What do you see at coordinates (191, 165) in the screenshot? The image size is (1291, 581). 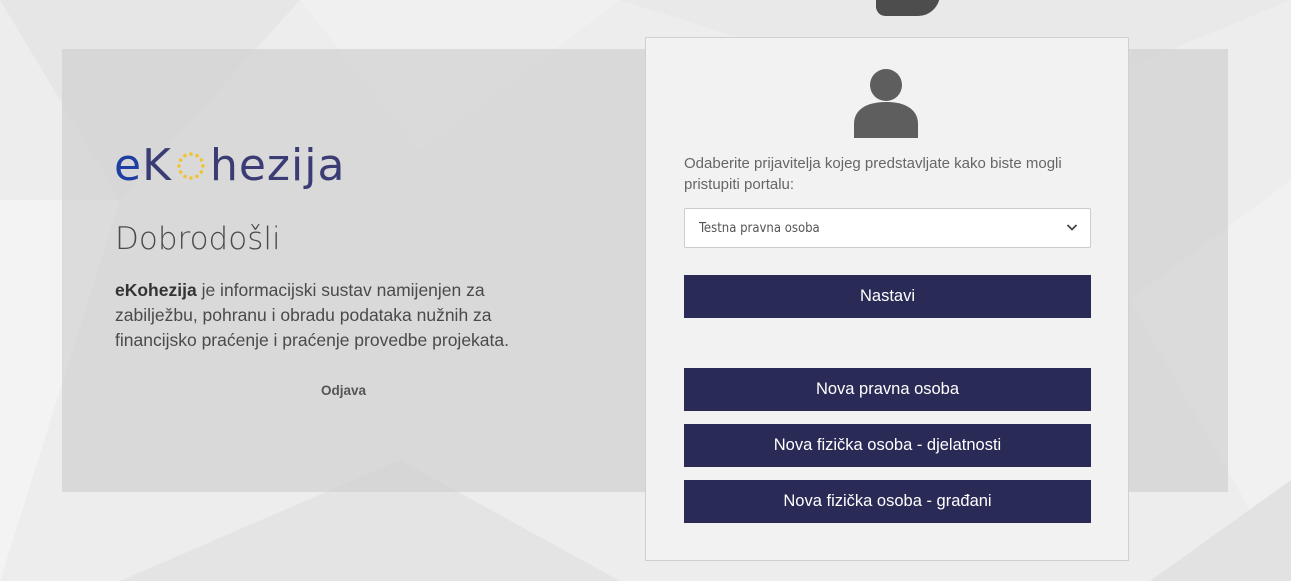 I see `eu-stars-icon` at bounding box center [191, 165].